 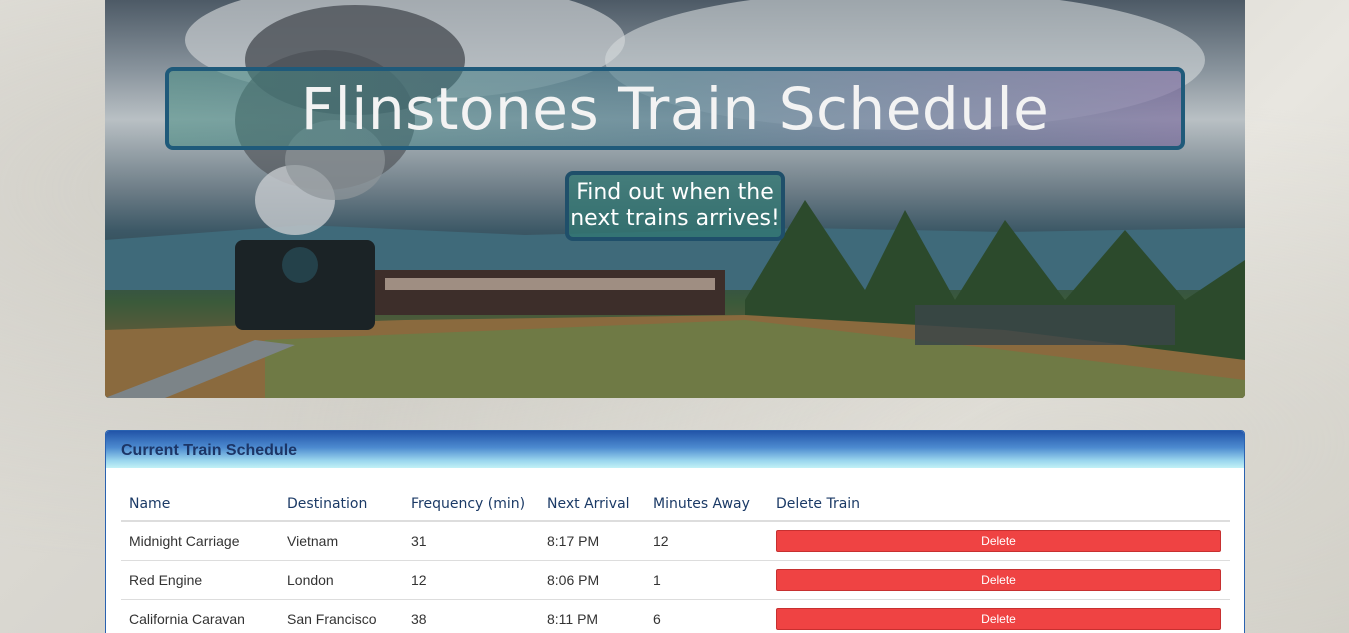 What do you see at coordinates (706, 615) in the screenshot?
I see `minutes-away-cell: 6` at bounding box center [706, 615].